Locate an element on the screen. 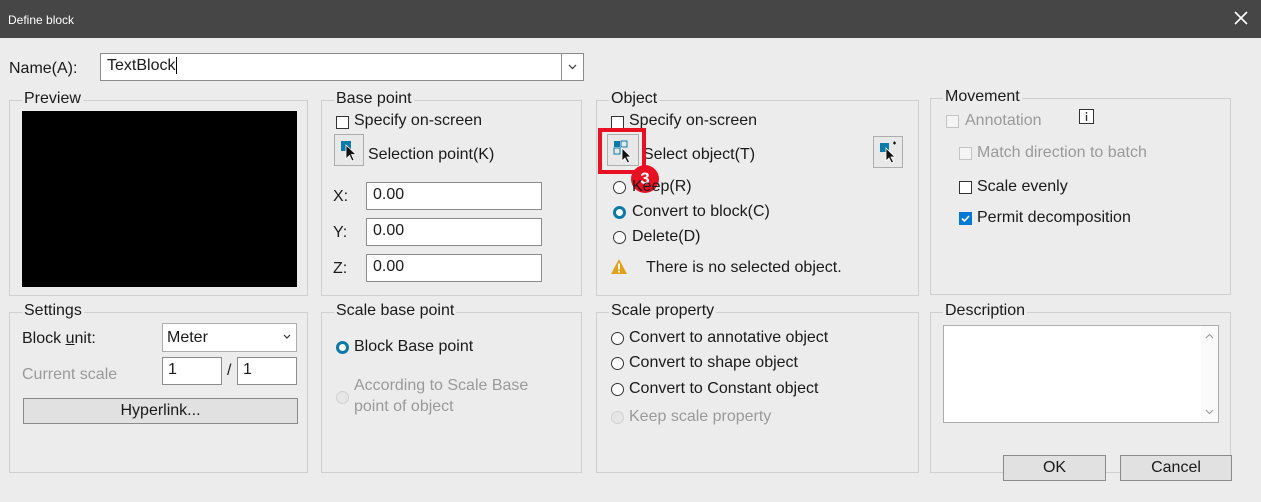  base-specify-checkbox is located at coordinates (342, 122).